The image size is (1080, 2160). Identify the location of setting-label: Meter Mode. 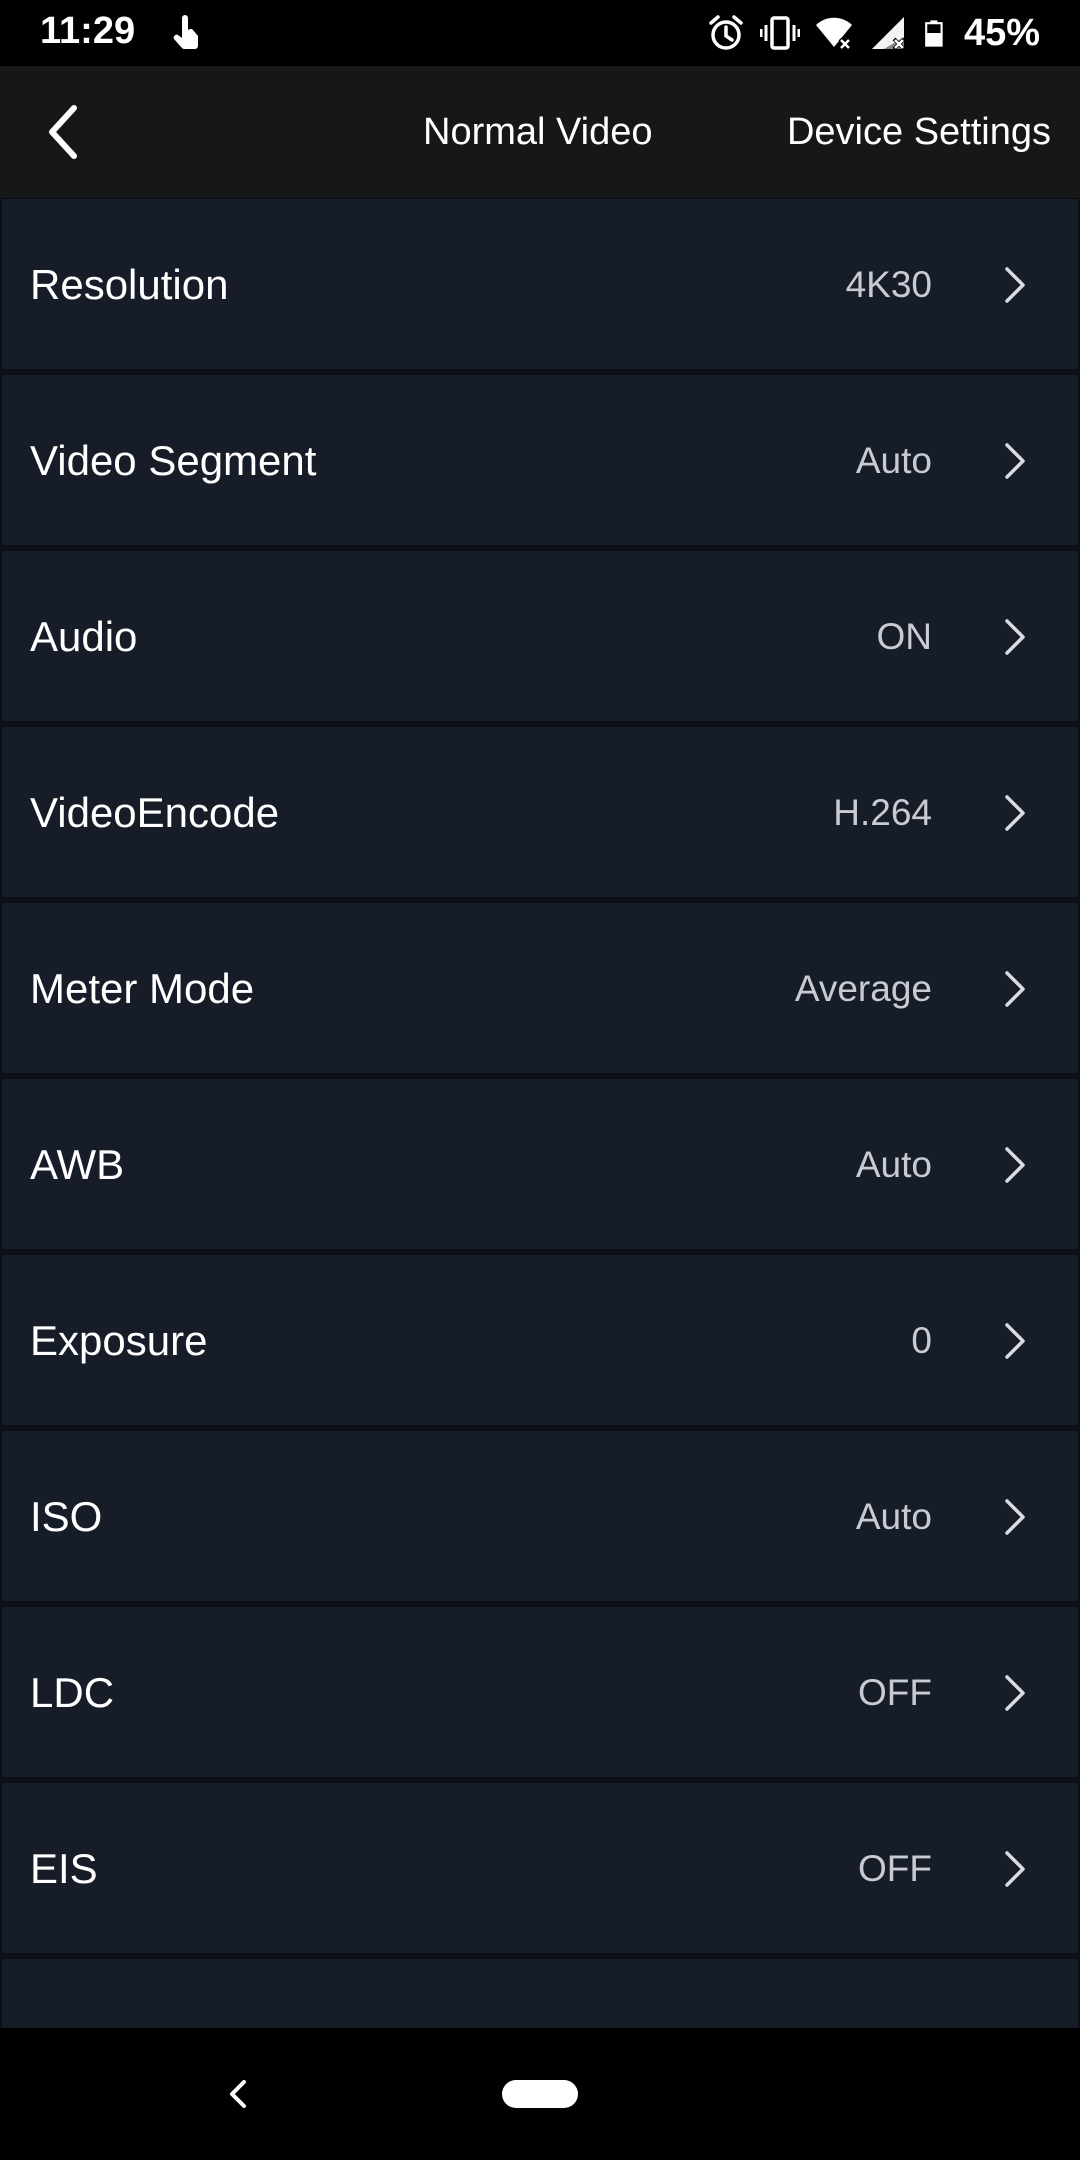
(142, 988).